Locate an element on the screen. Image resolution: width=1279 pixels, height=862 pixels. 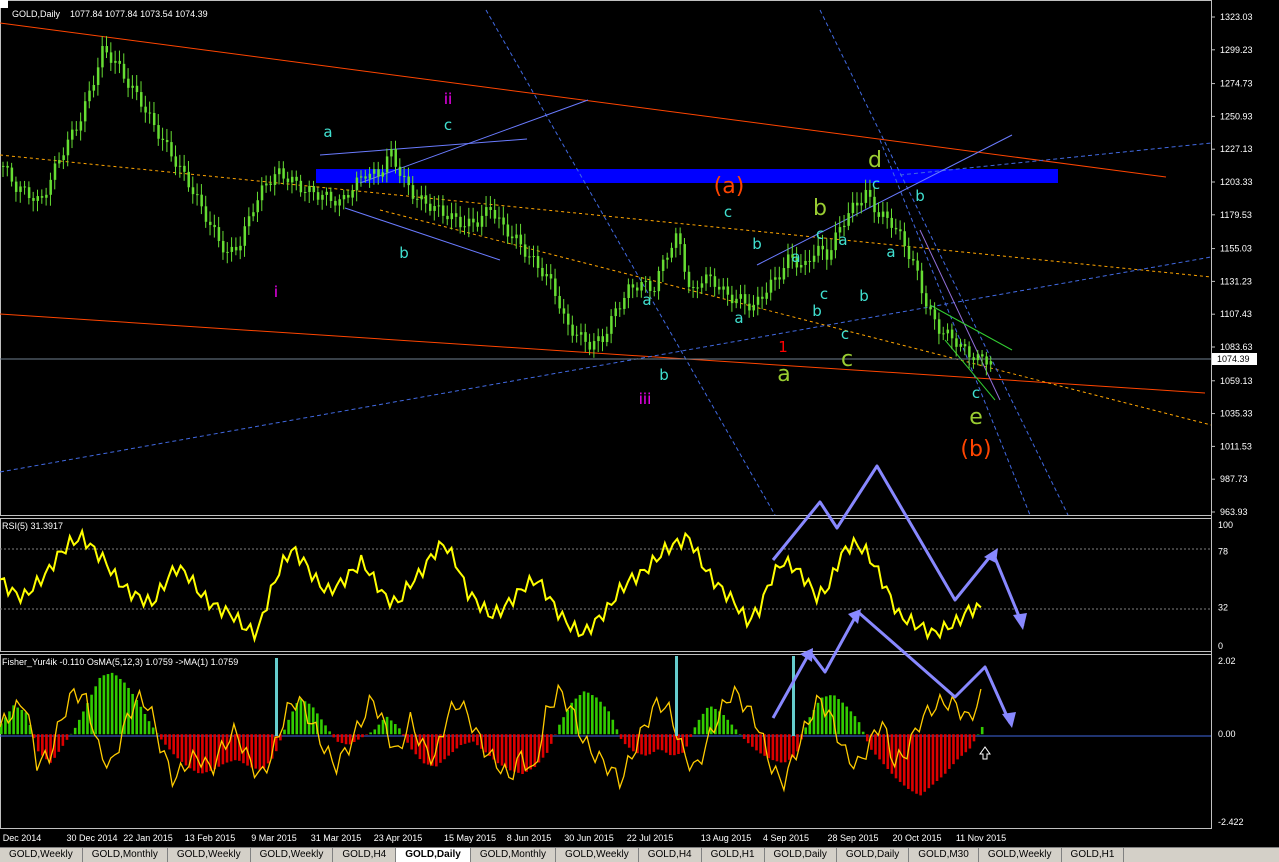
tab-10: GOLD,Daily is located at coordinates (801, 855).